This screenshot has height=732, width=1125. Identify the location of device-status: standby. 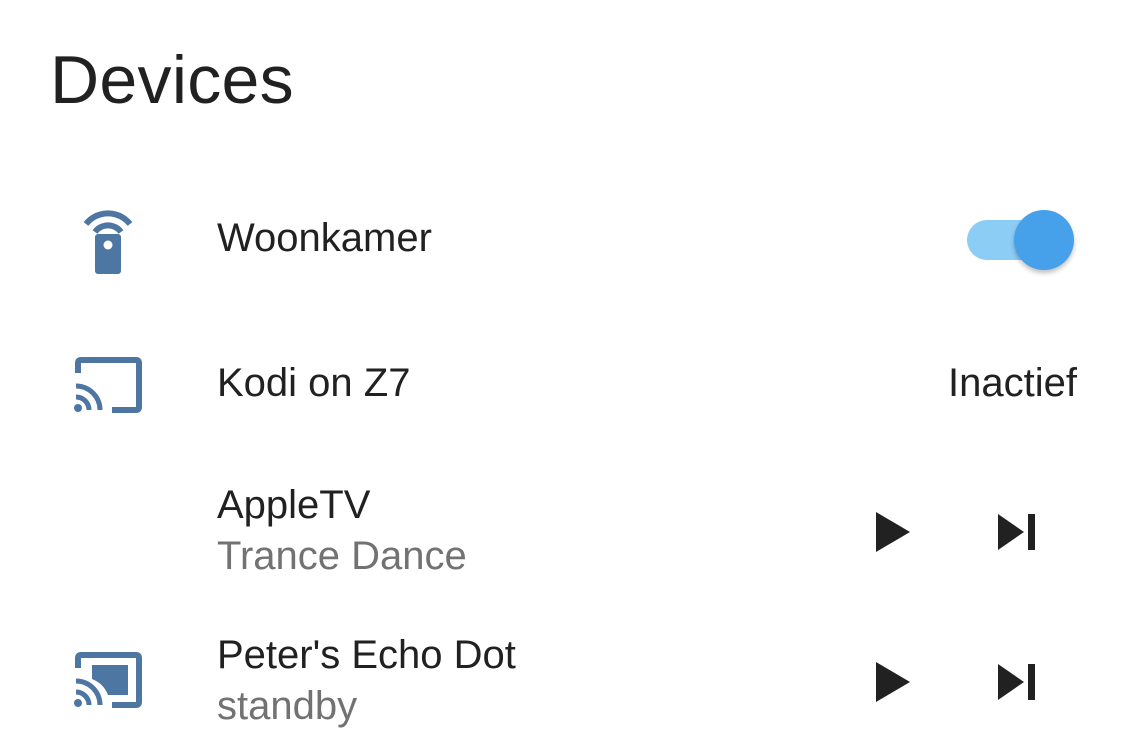
(287, 706).